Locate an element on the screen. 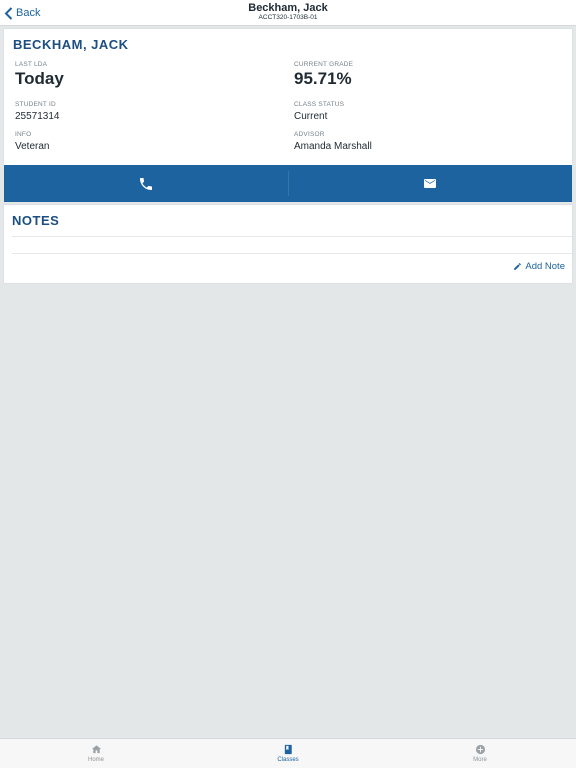 Image resolution: width=576 pixels, height=768 pixels. tab-home: Home is located at coordinates (96, 753).